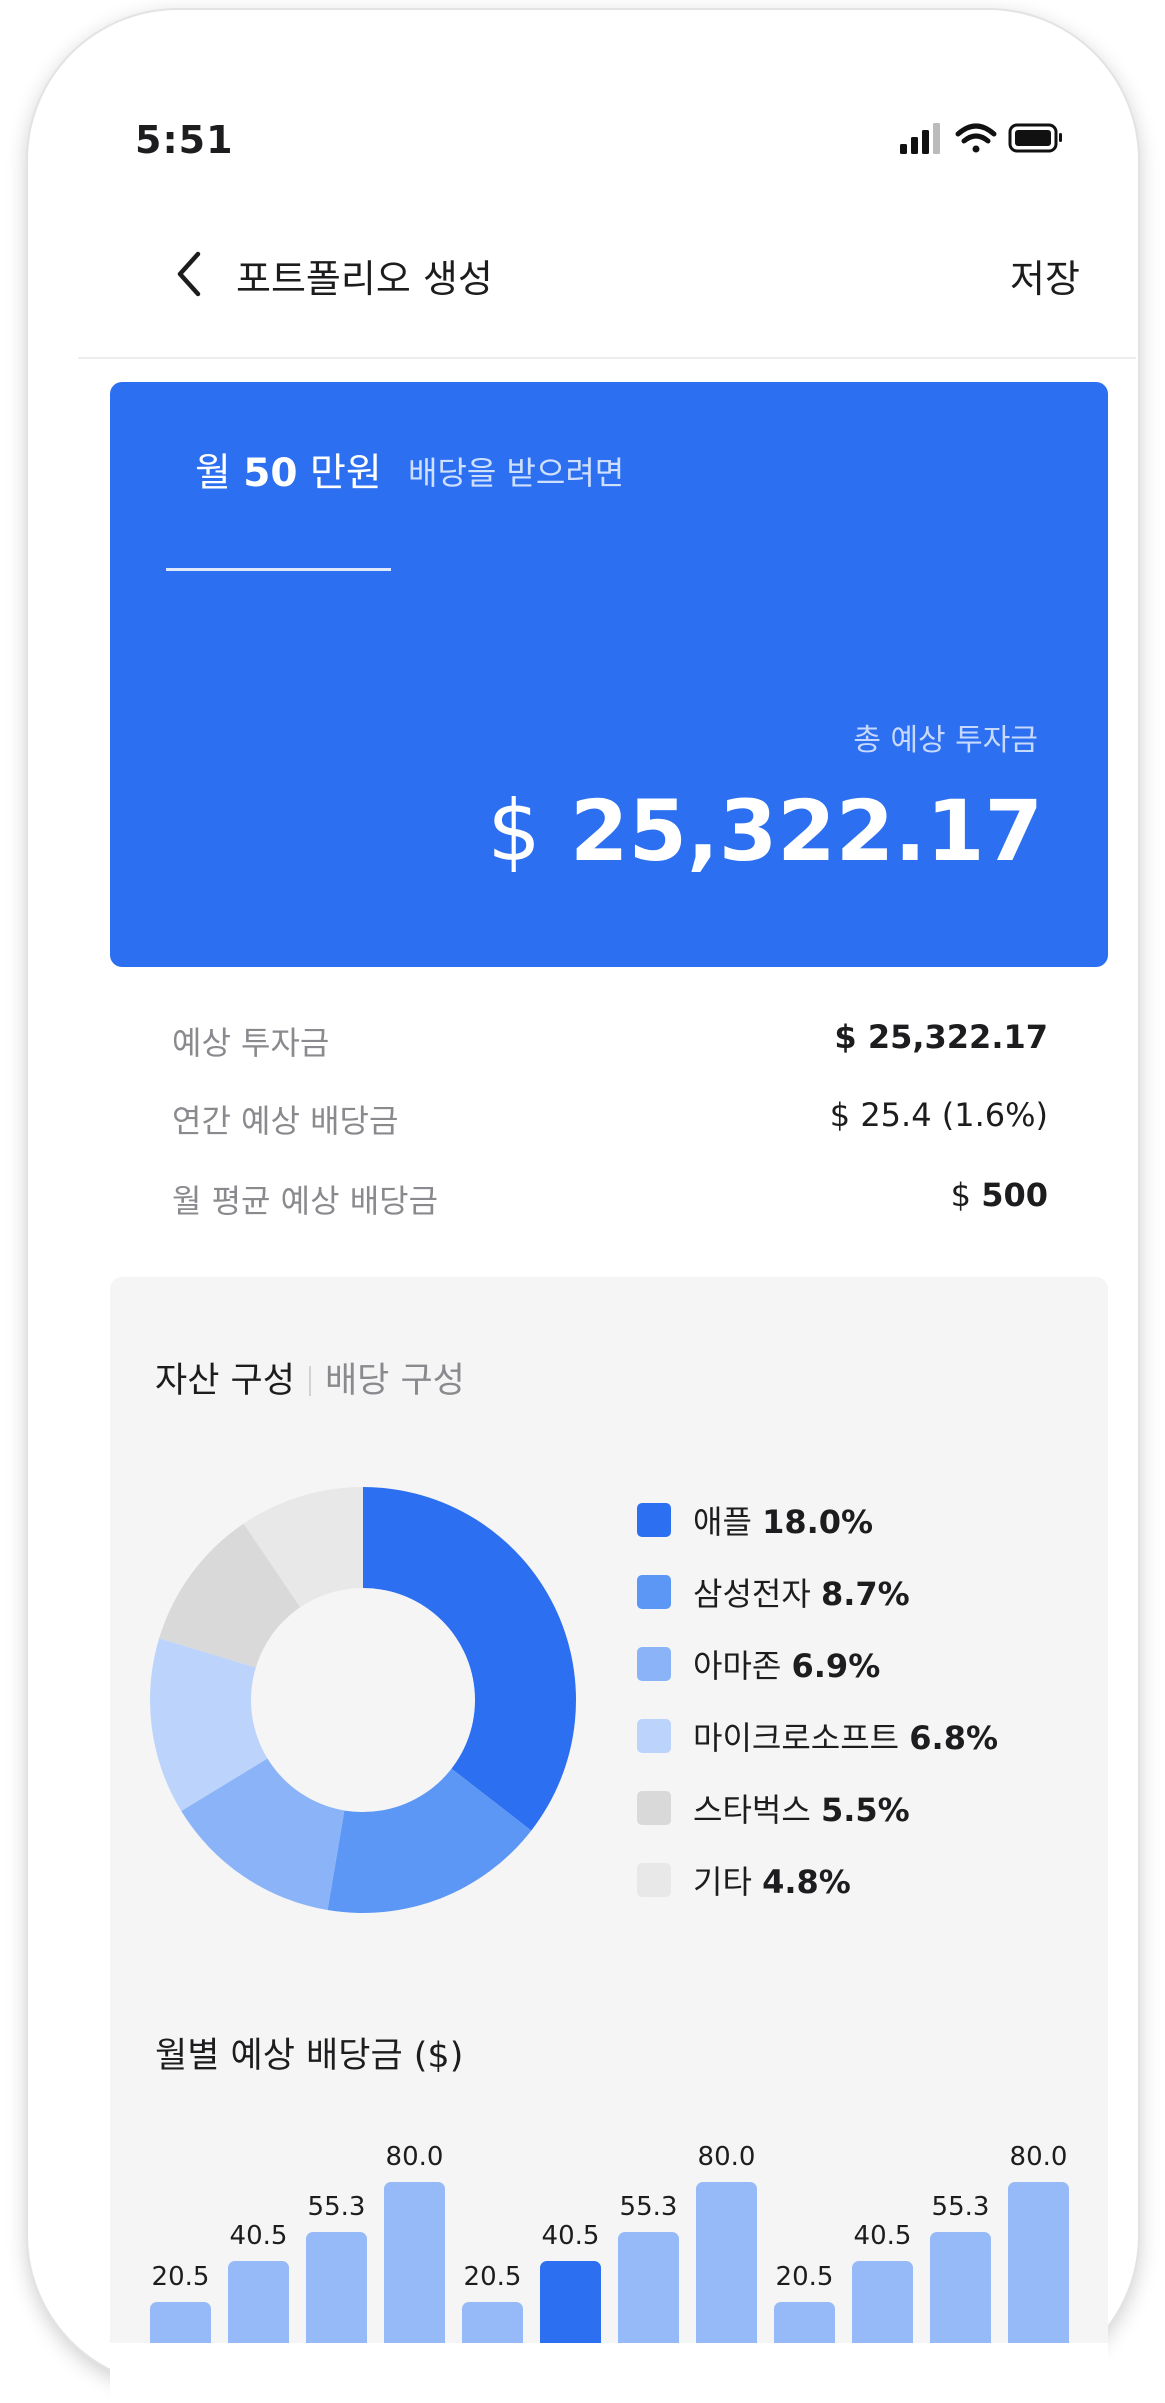 The height and width of the screenshot is (2403, 1165). I want to click on summary-row-monthly-dividend: 월 평균 예상 배당금 $ 500, so click(610, 1201).